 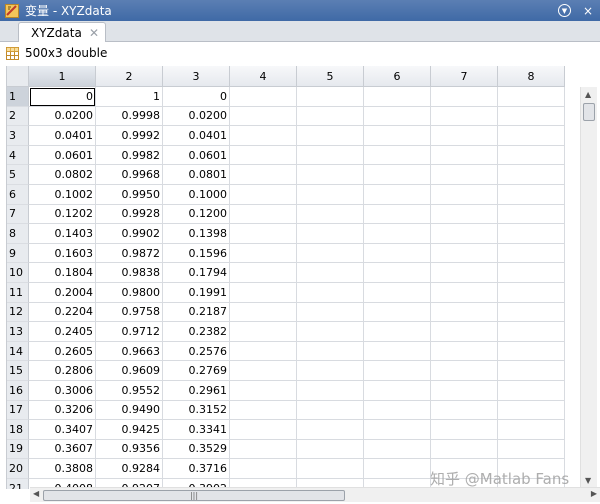 What do you see at coordinates (62, 351) in the screenshot?
I see `grid-cell: 0.2605` at bounding box center [62, 351].